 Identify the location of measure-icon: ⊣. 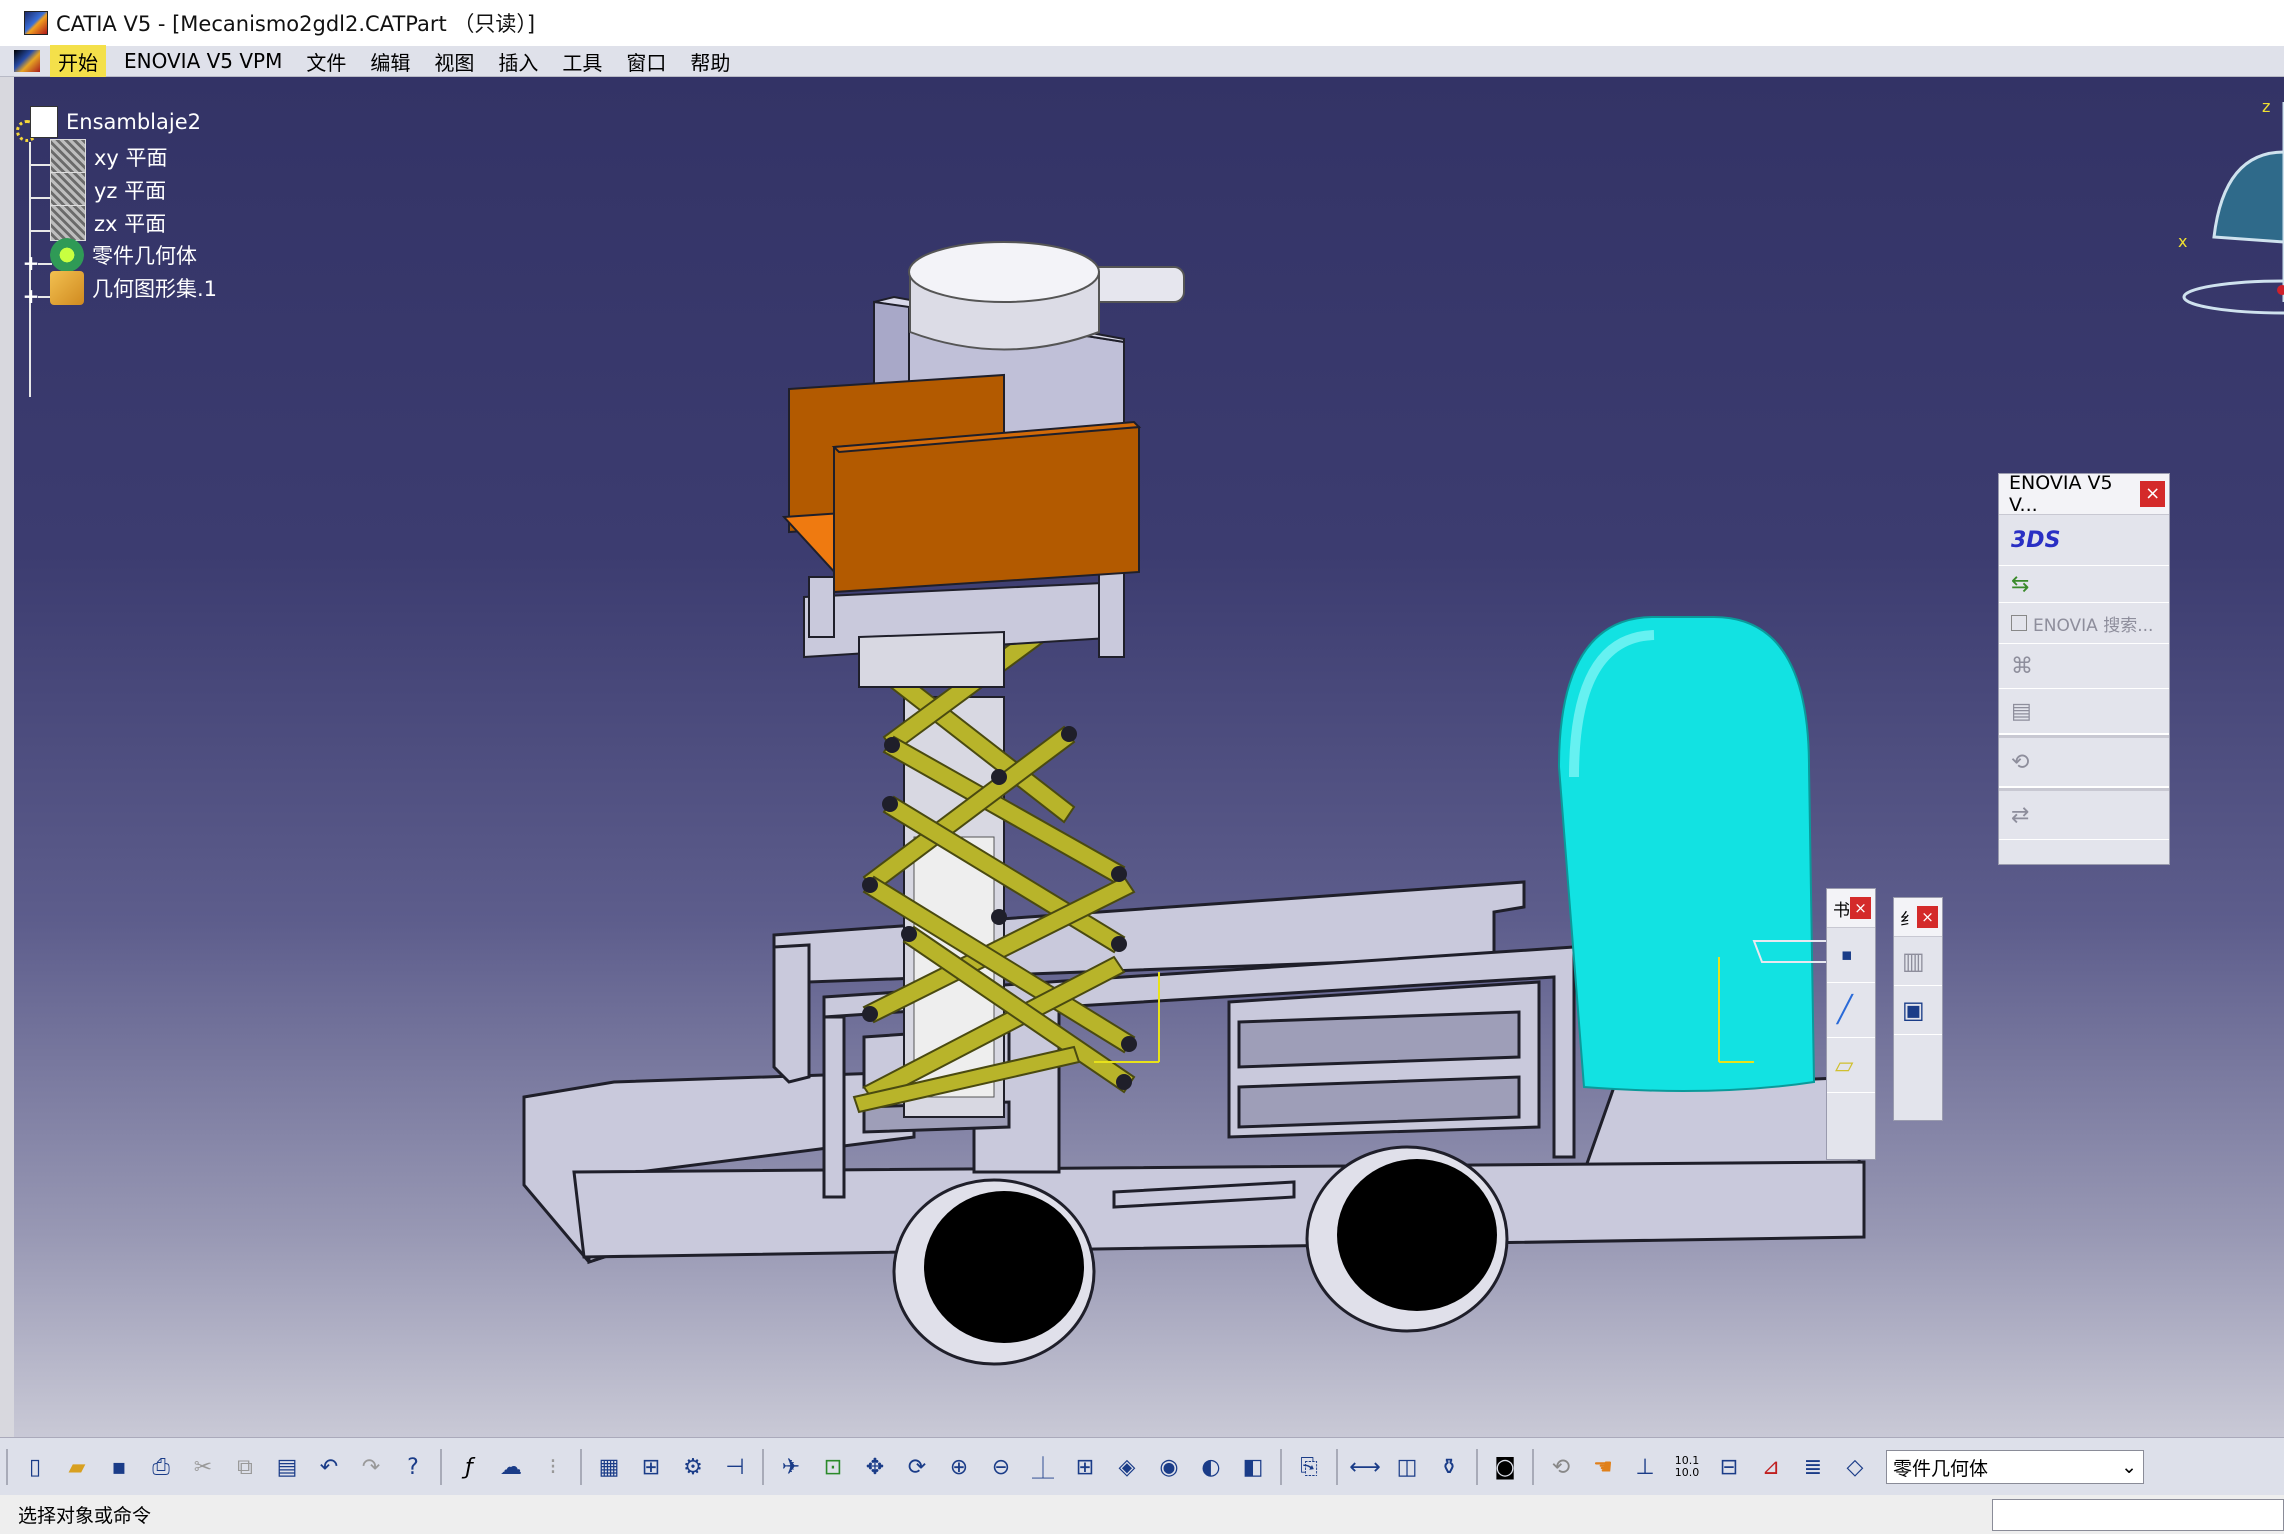
(735, 1467).